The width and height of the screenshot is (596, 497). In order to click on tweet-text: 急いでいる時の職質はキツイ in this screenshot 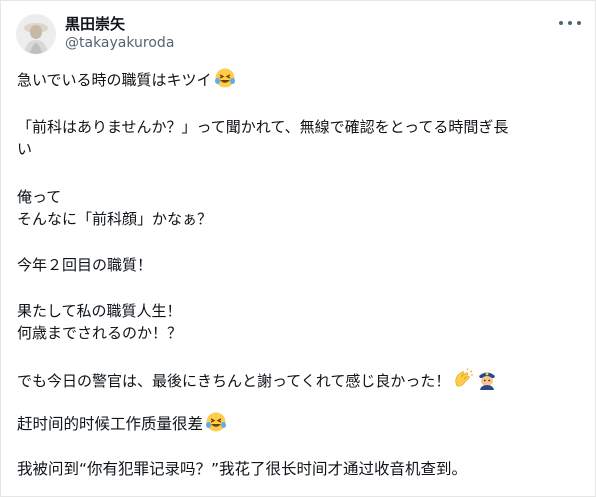, I will do `click(114, 80)`.